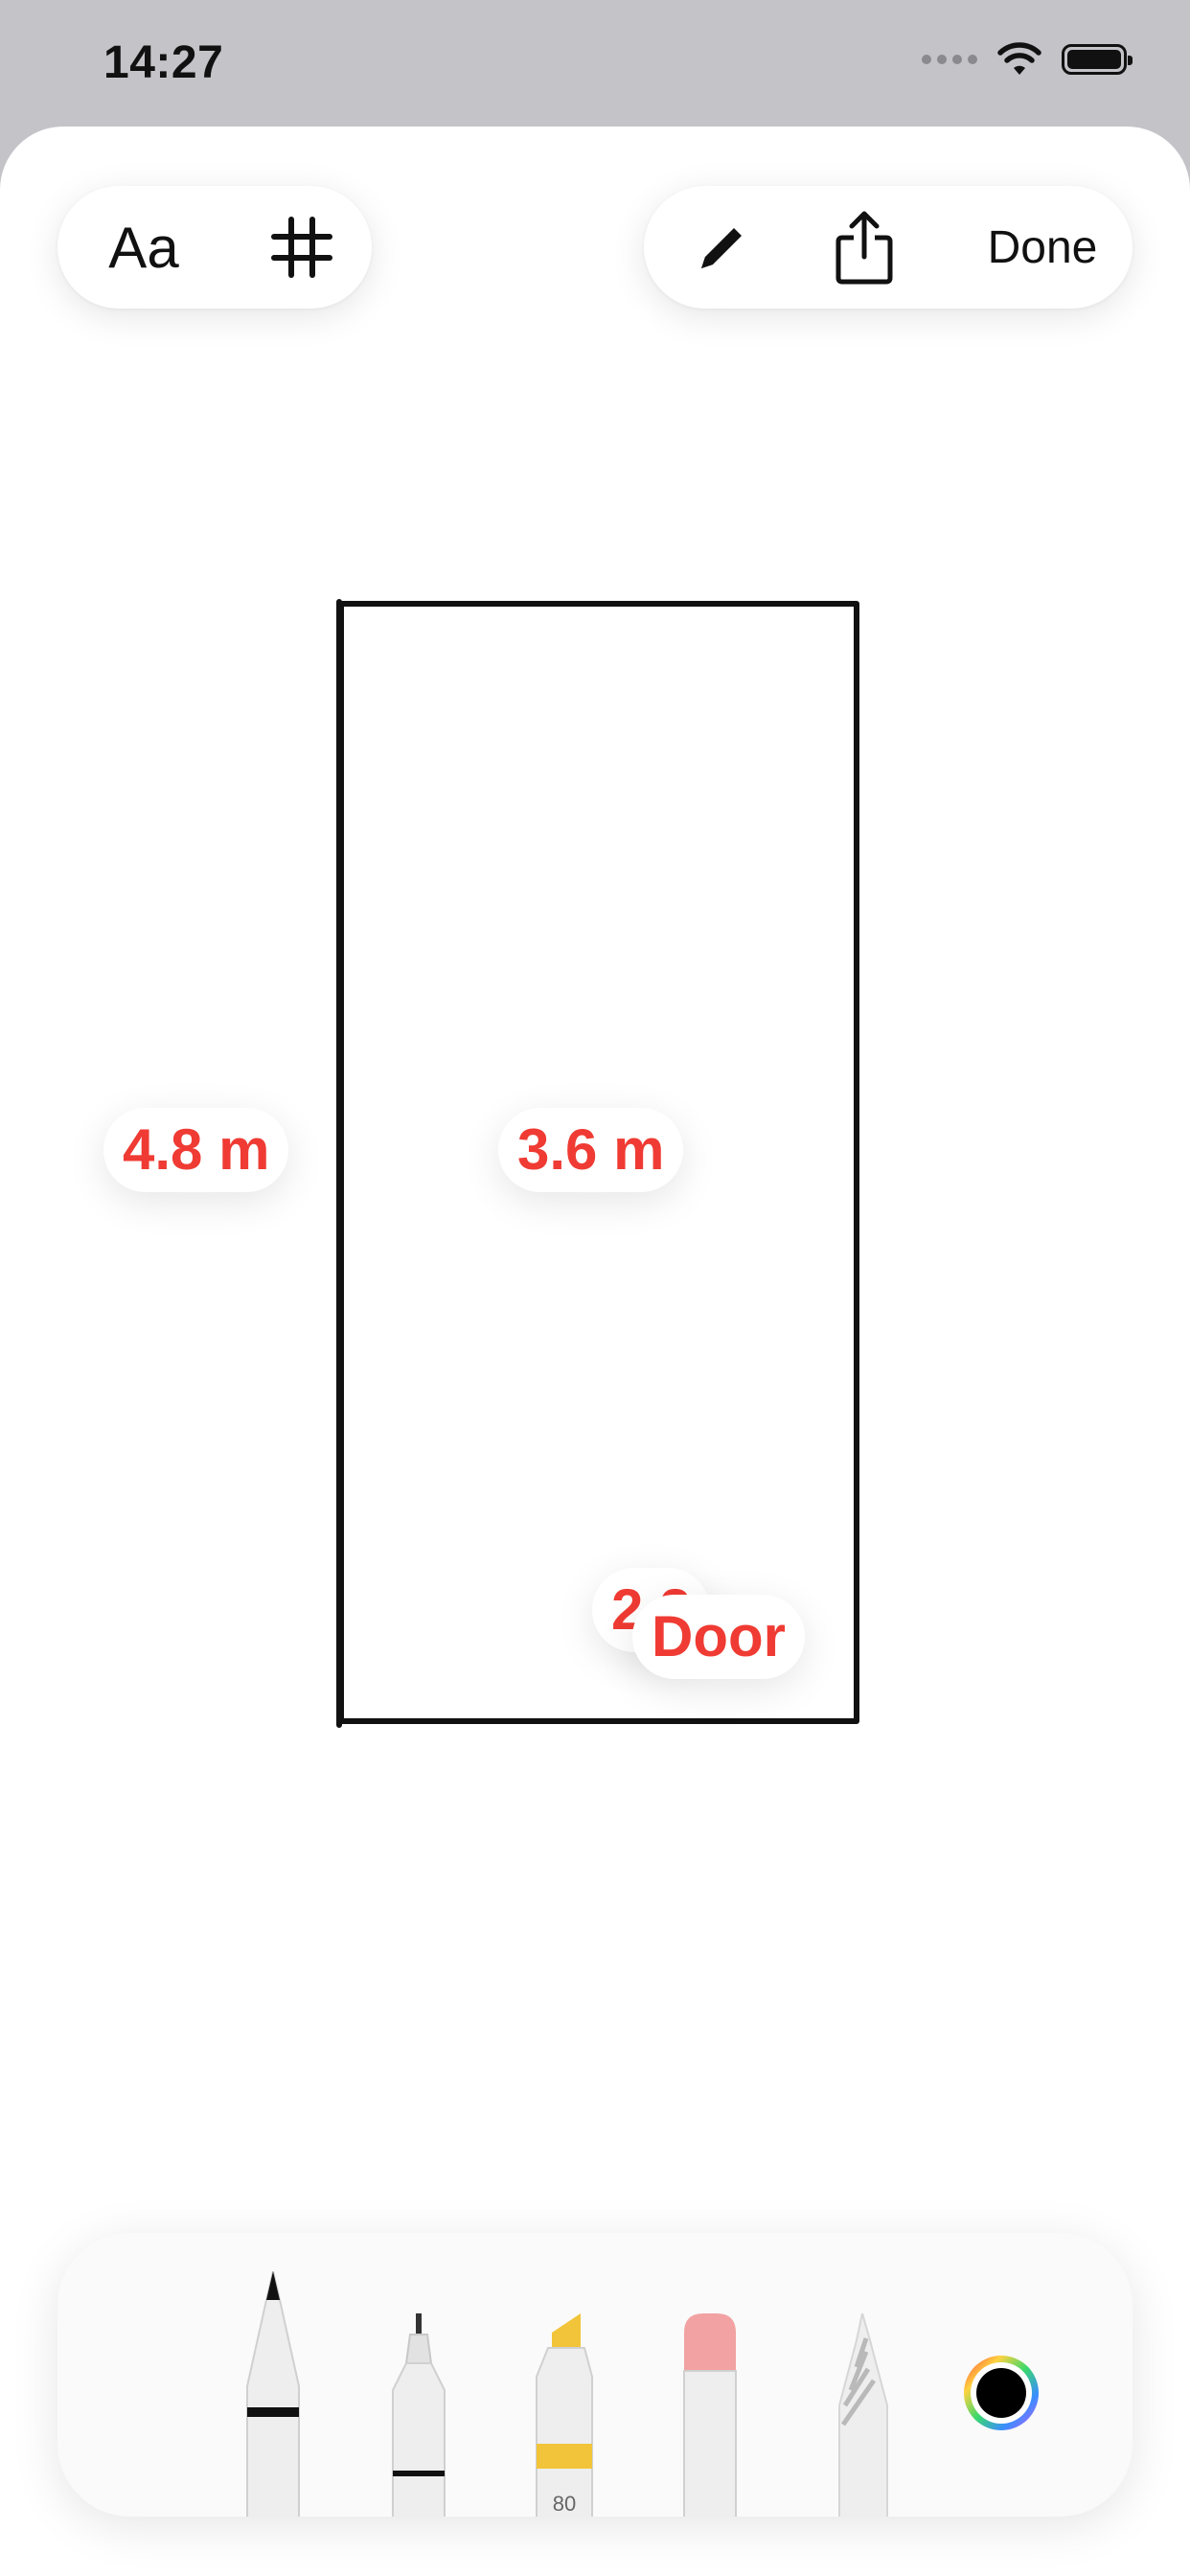 Image resolution: width=1190 pixels, height=2576 pixels. Describe the element at coordinates (144, 247) in the screenshot. I see `text-format-button: Aa` at that location.